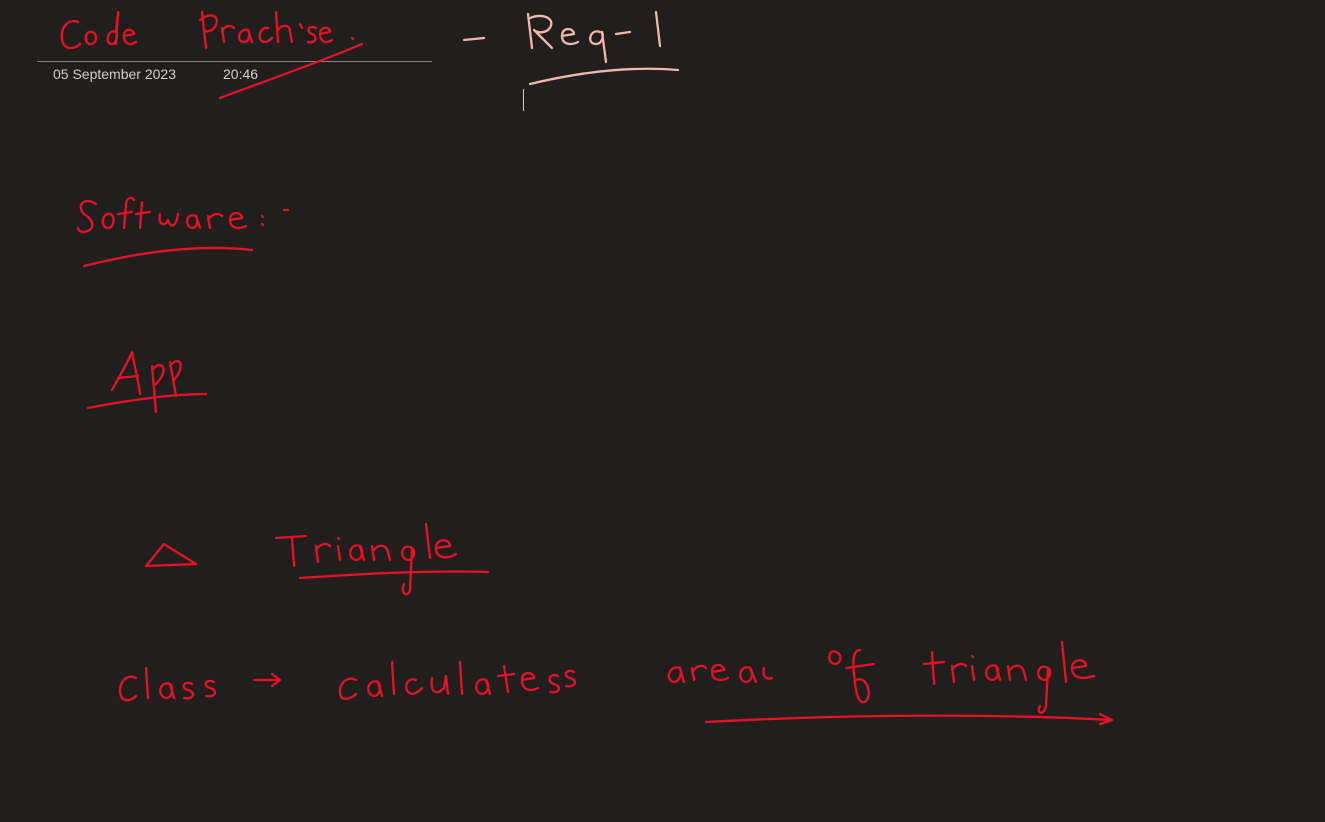 The image size is (1325, 822). Describe the element at coordinates (147, 401) in the screenshot. I see `ink-app-underline` at that location.